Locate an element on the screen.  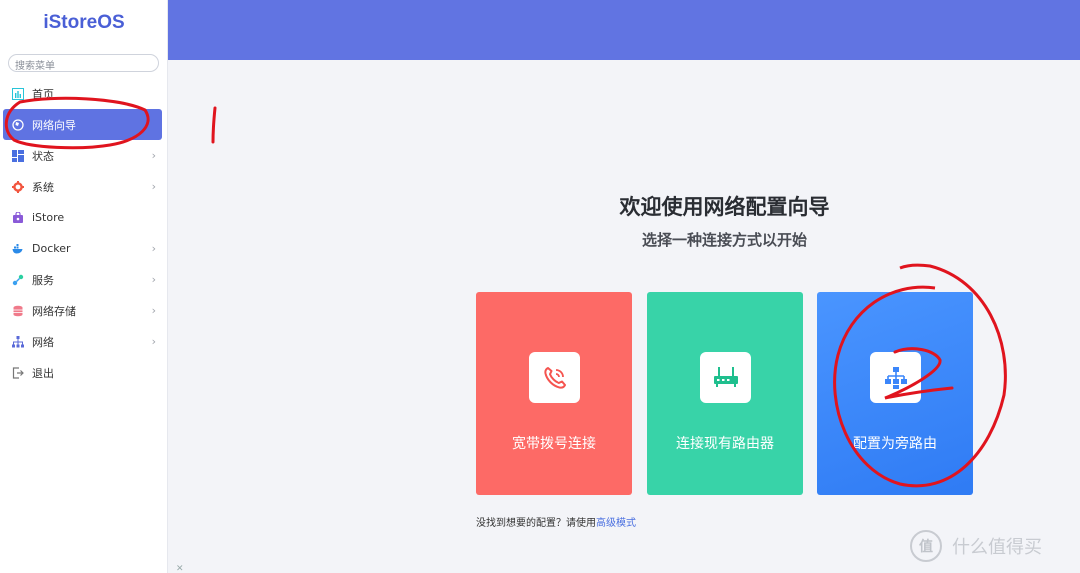
sidebar-item-network-storage: 网络存储 › is located at coordinates (84, 310).